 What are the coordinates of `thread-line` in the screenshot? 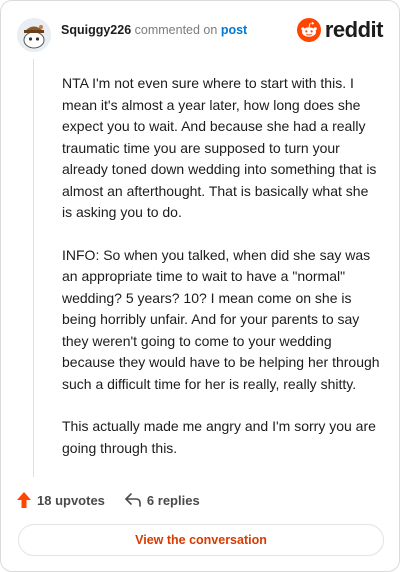 It's located at (33, 268).